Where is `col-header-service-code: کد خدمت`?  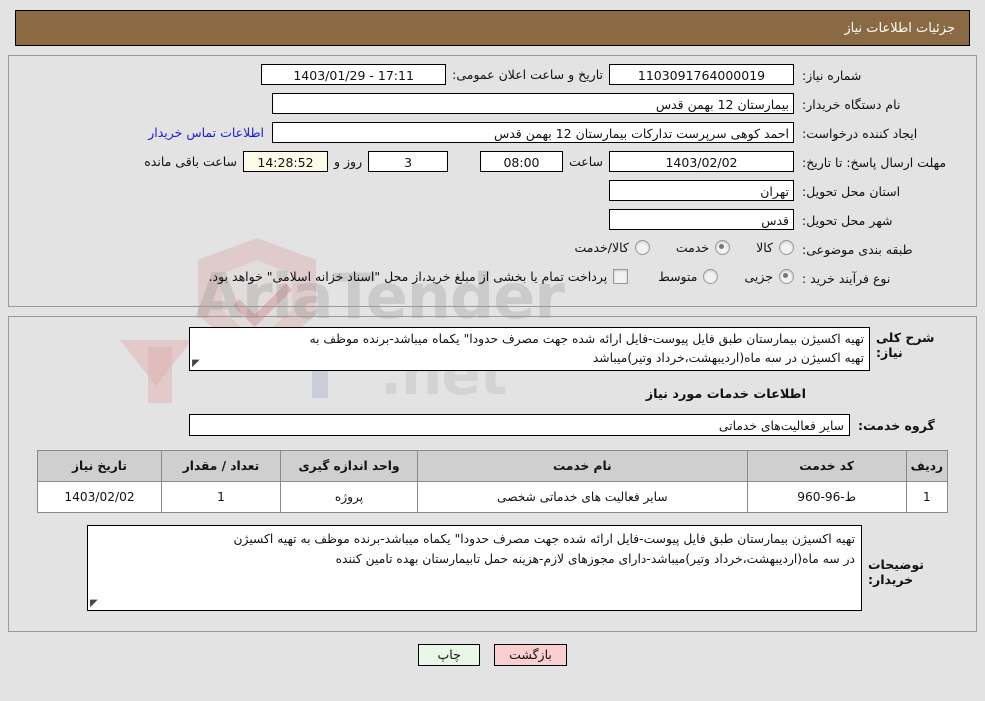
col-header-service-code: کد خدمت is located at coordinates (826, 466).